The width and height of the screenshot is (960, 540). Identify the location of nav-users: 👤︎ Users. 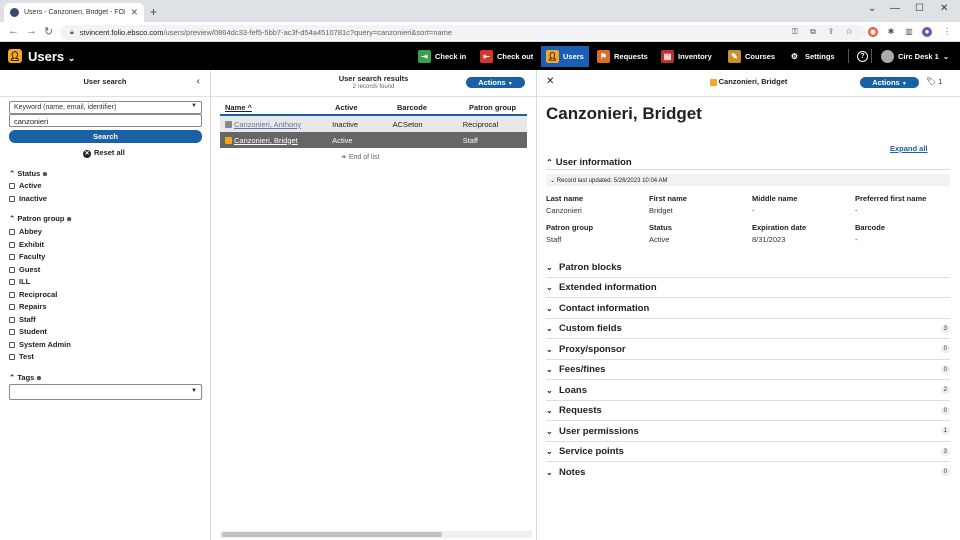
(565, 56).